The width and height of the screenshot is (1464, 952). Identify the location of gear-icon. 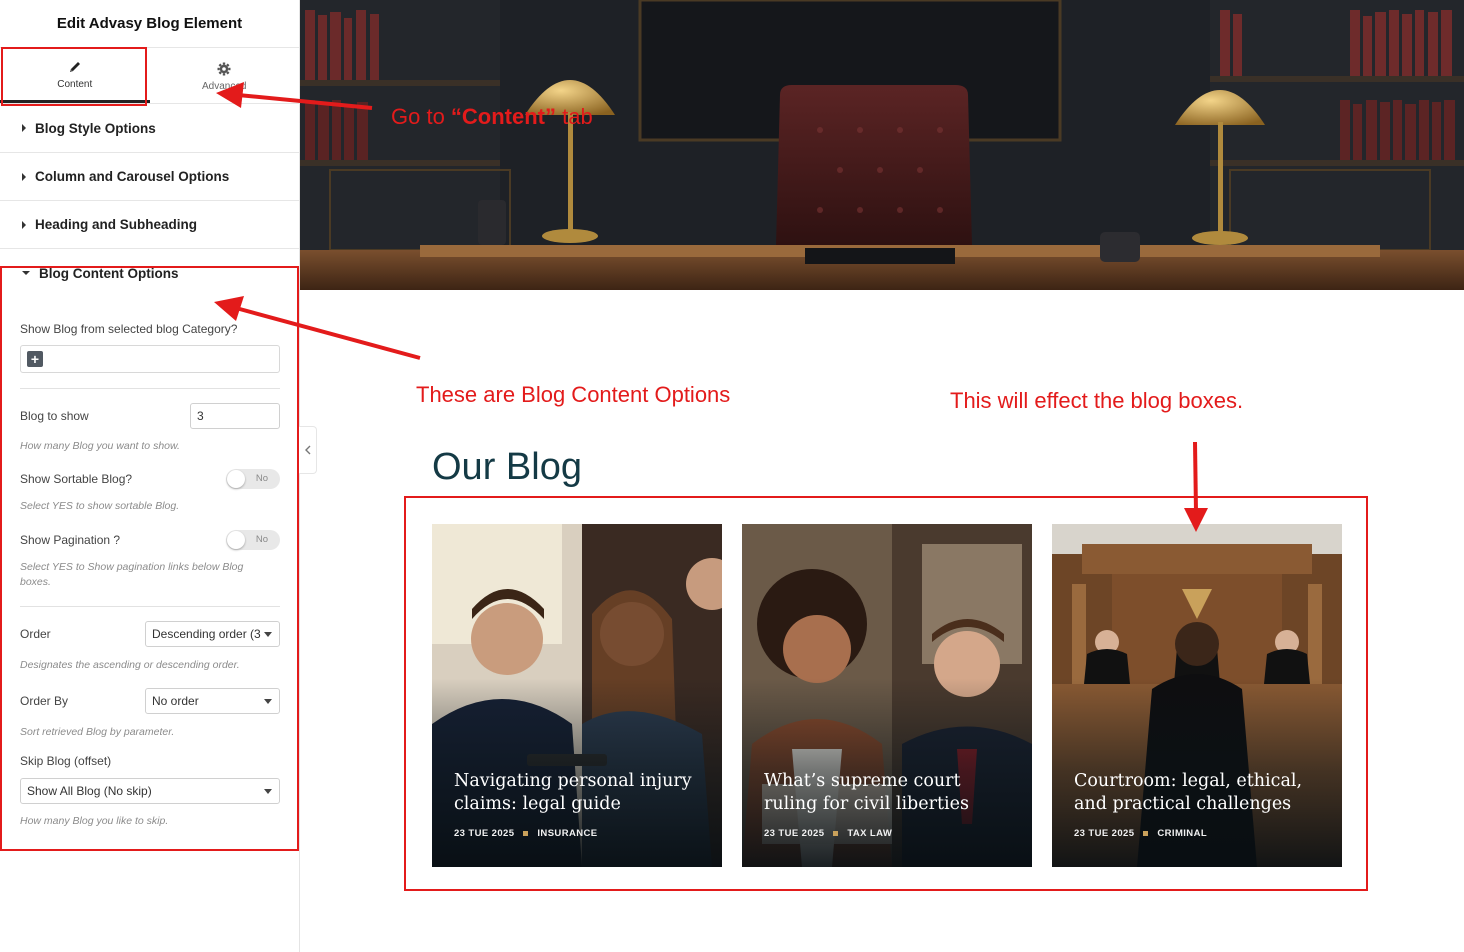
(224, 69).